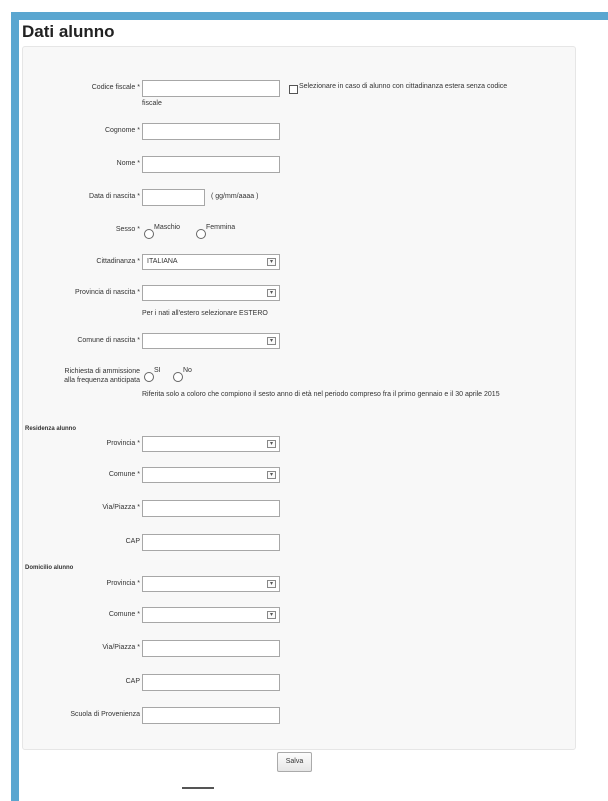 The image size is (608, 801). What do you see at coordinates (235, 196) in the screenshot?
I see `data-format-hint: ( gg/mm/aaaa )` at bounding box center [235, 196].